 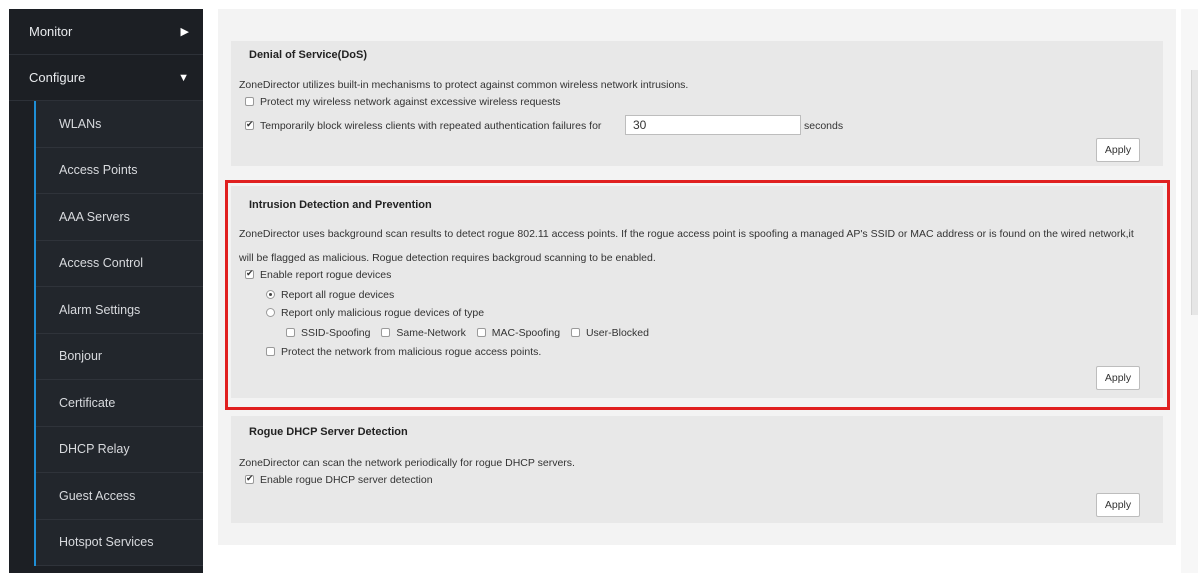 I want to click on mac-spoofing-checkbox, so click(x=481, y=332).